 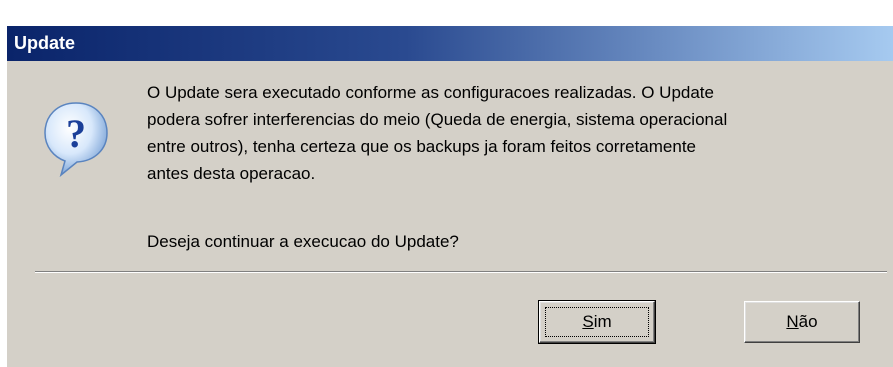 I want to click on confirmation-question: Deseja continuar a execucao do Update?, so click(x=303, y=241).